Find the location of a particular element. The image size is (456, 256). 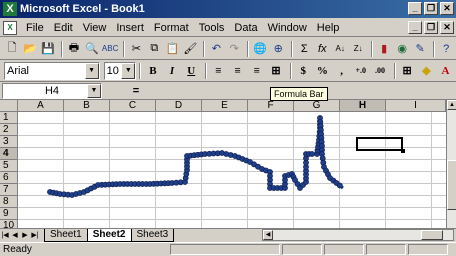

menu-window: Window is located at coordinates (287, 28).